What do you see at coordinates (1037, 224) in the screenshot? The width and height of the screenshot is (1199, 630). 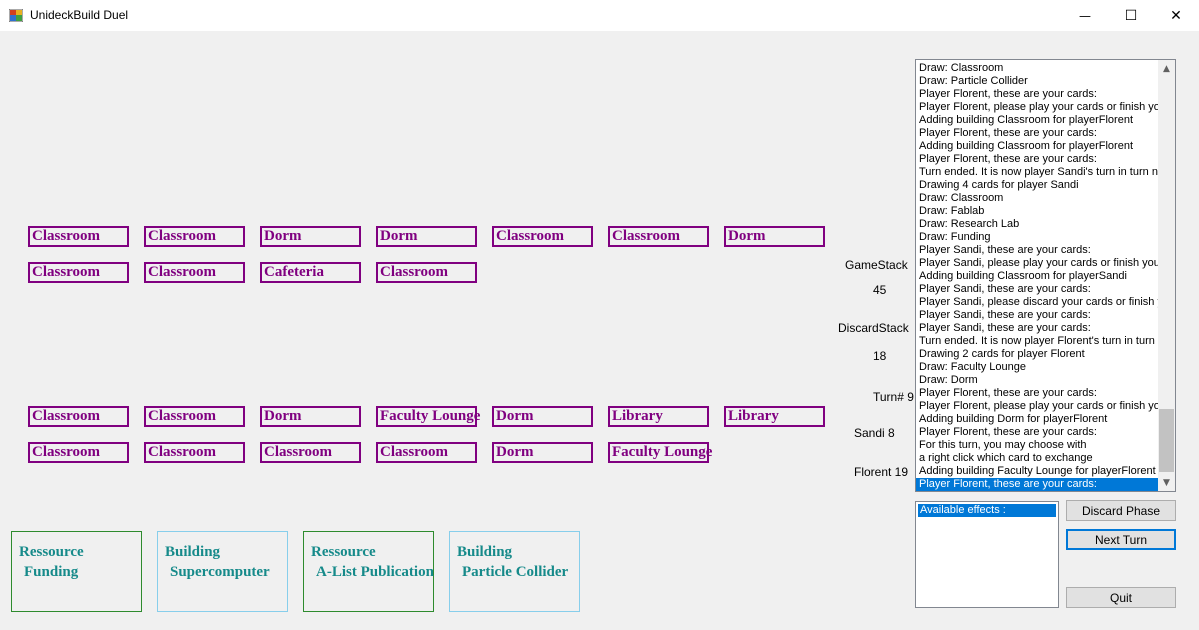 I see `log-line: Draw: Research Lab` at bounding box center [1037, 224].